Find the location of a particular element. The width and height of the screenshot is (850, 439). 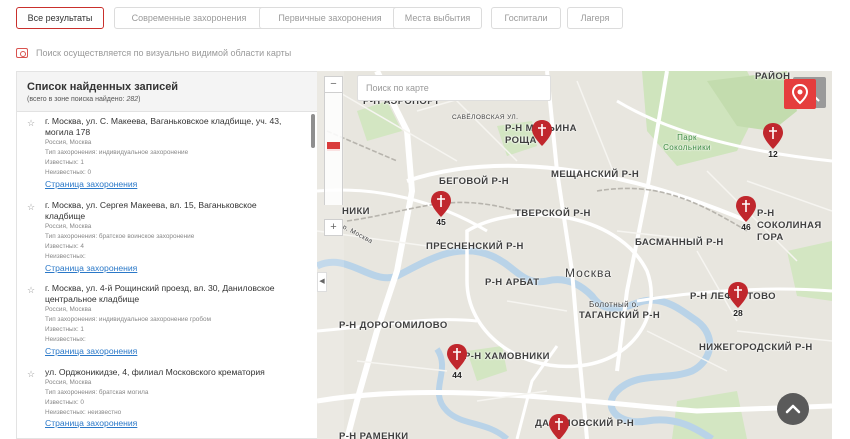

map-label-savelovskaya: САВЁЛОВСКАЯ УЛ. is located at coordinates (485, 117).